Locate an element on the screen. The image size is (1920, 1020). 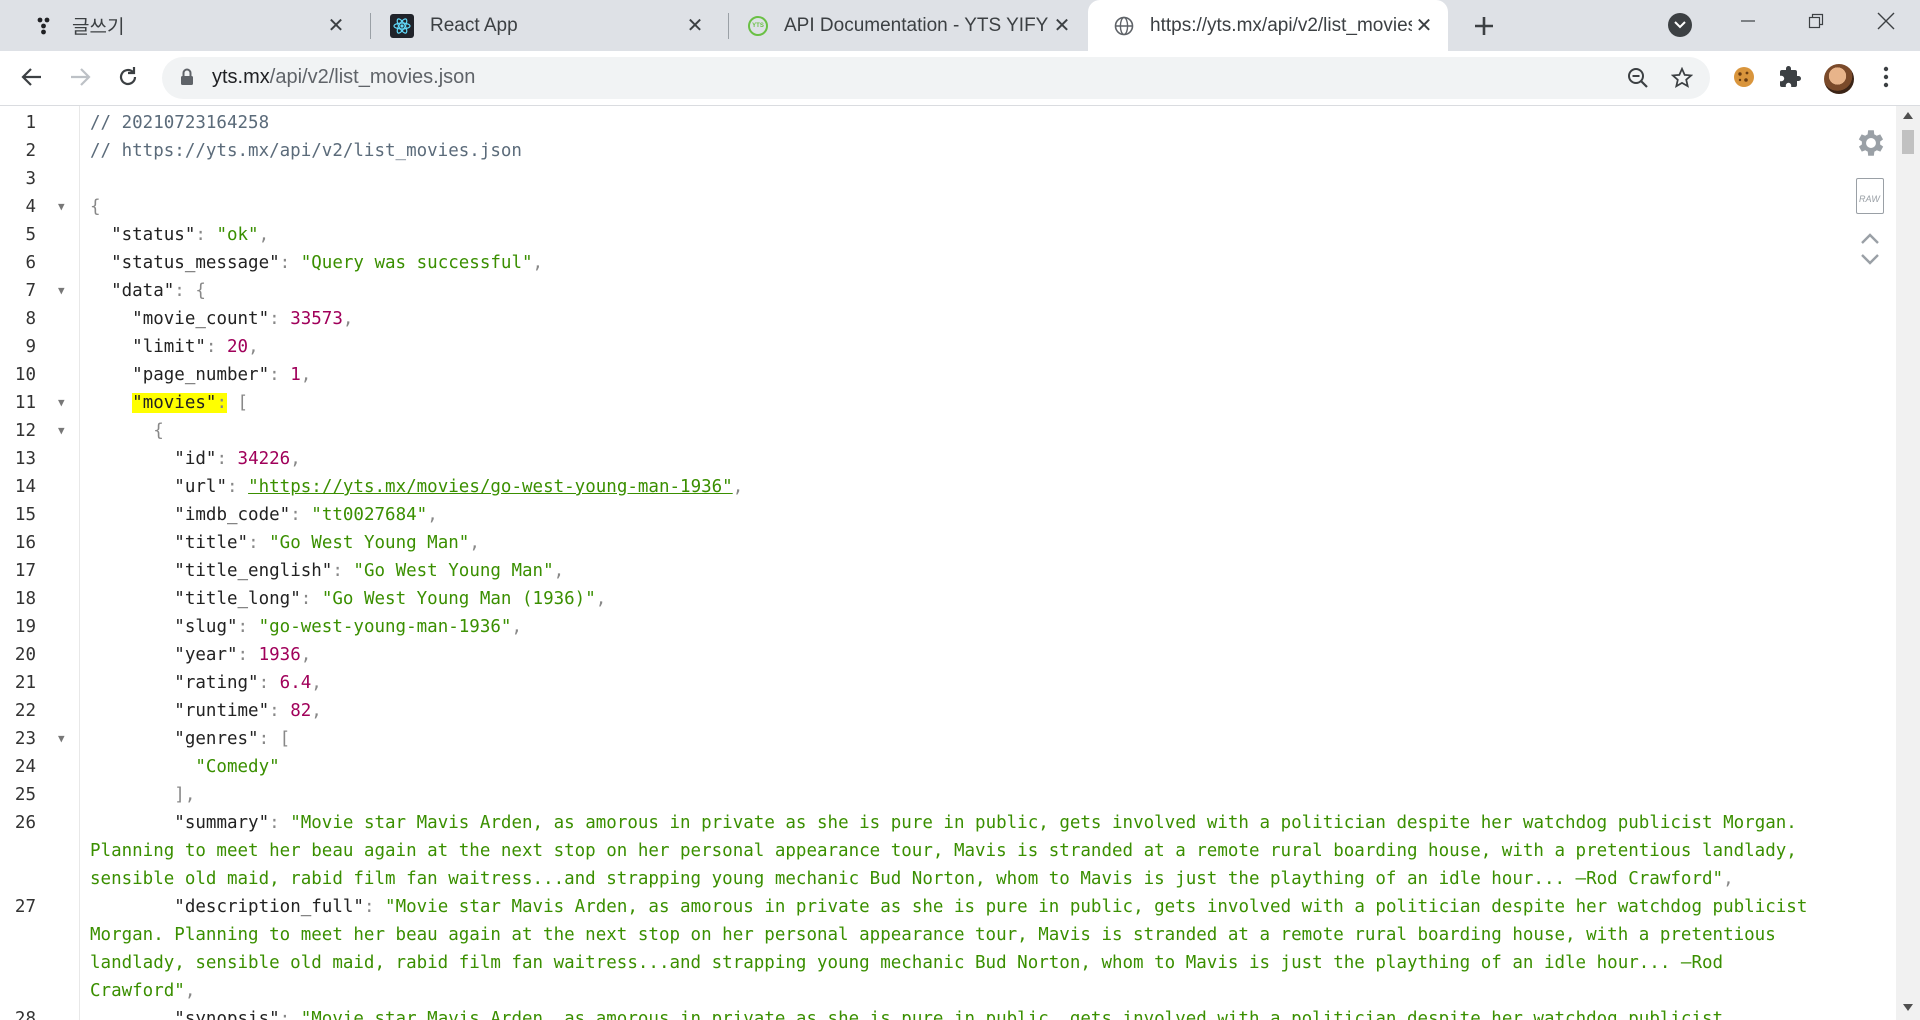
plus-icon is located at coordinates (1484, 26).